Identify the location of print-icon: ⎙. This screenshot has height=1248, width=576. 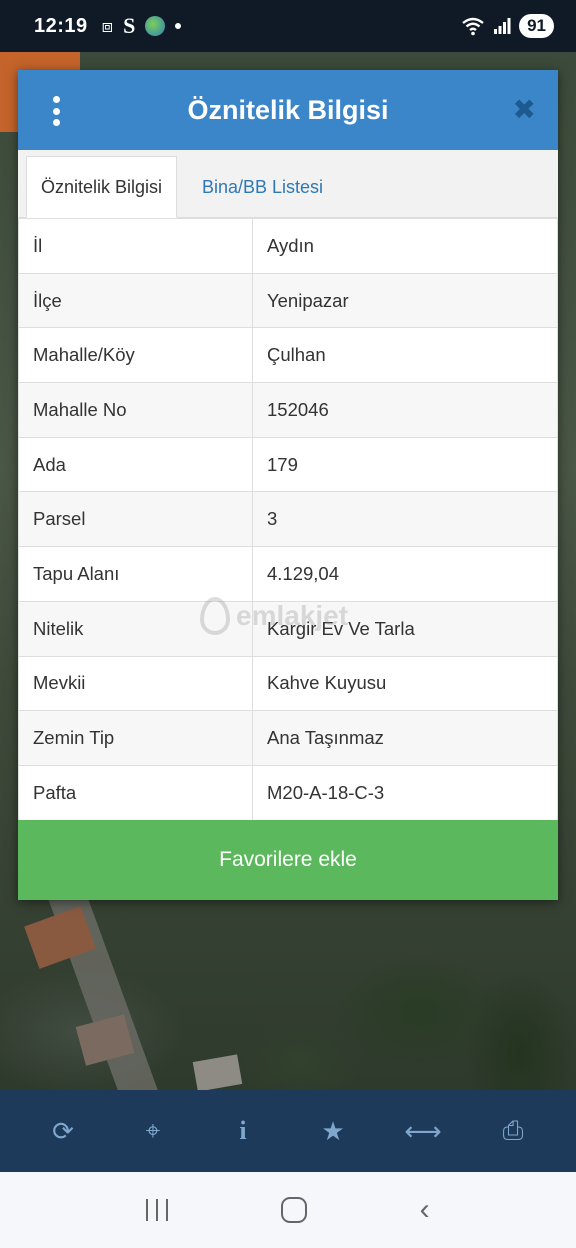
(513, 1131).